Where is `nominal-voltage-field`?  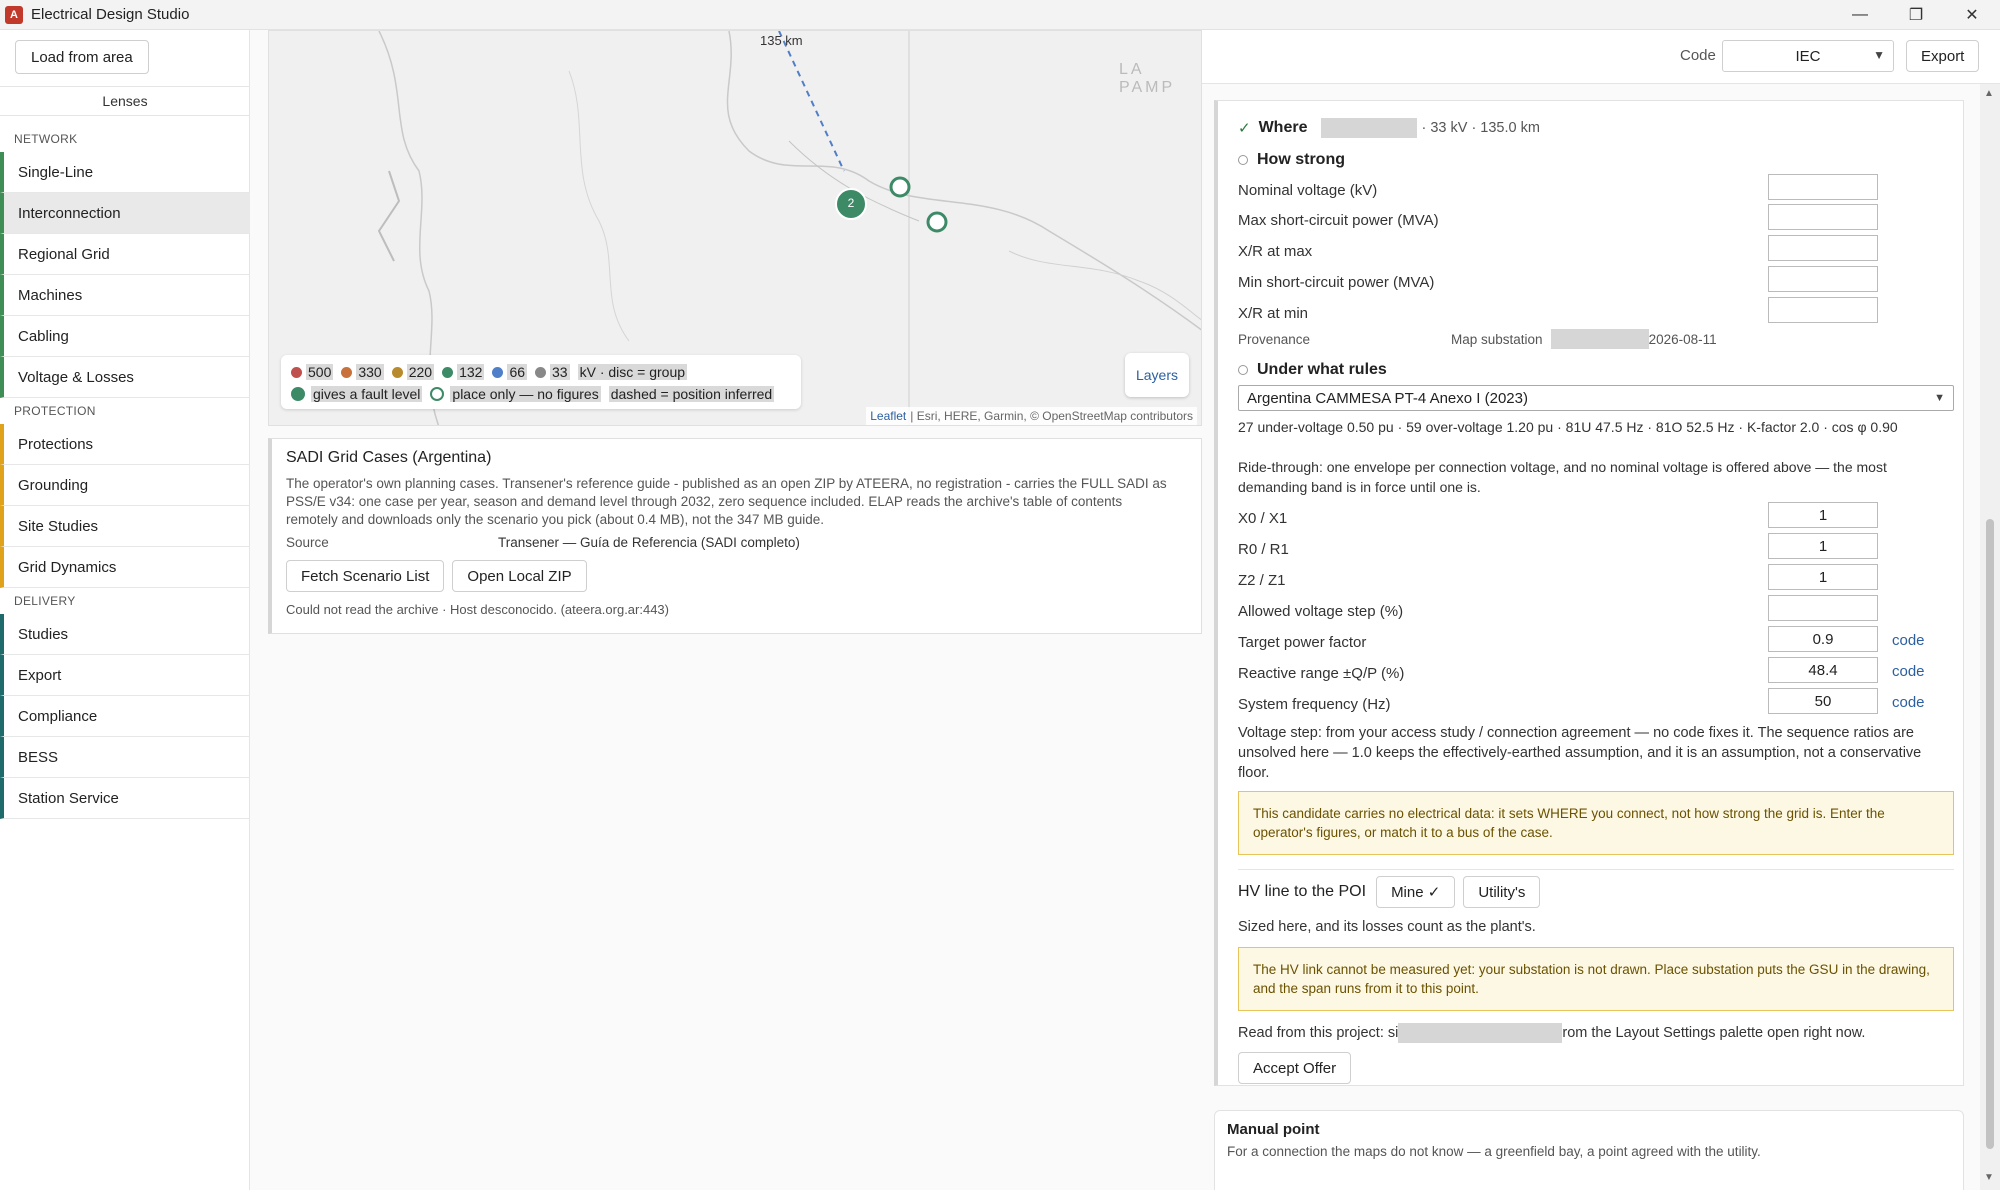 nominal-voltage-field is located at coordinates (1823, 187).